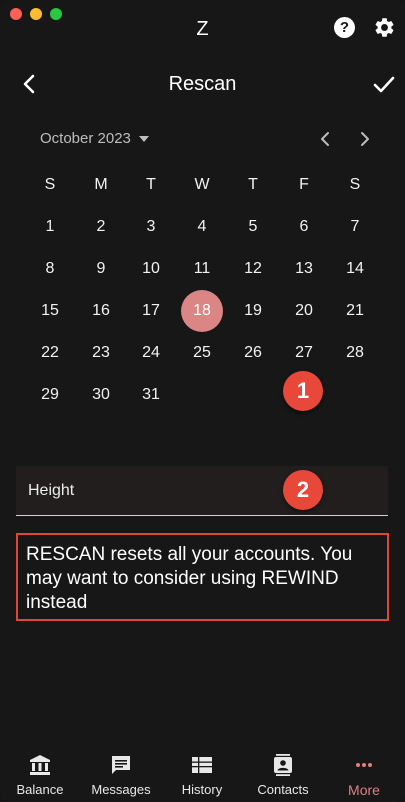 This screenshot has height=802, width=405. What do you see at coordinates (51, 490) in the screenshot?
I see `height-label: Height` at bounding box center [51, 490].